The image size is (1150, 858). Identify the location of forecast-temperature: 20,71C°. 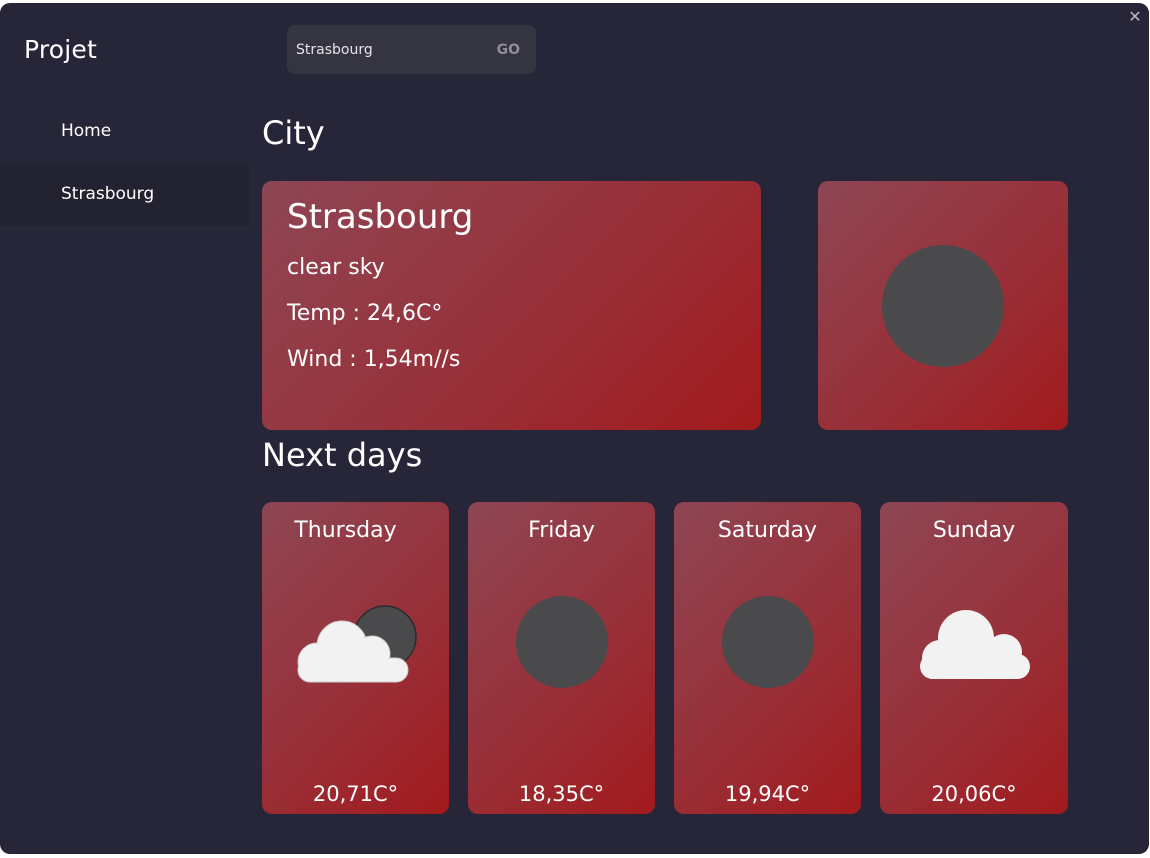
(355, 794).